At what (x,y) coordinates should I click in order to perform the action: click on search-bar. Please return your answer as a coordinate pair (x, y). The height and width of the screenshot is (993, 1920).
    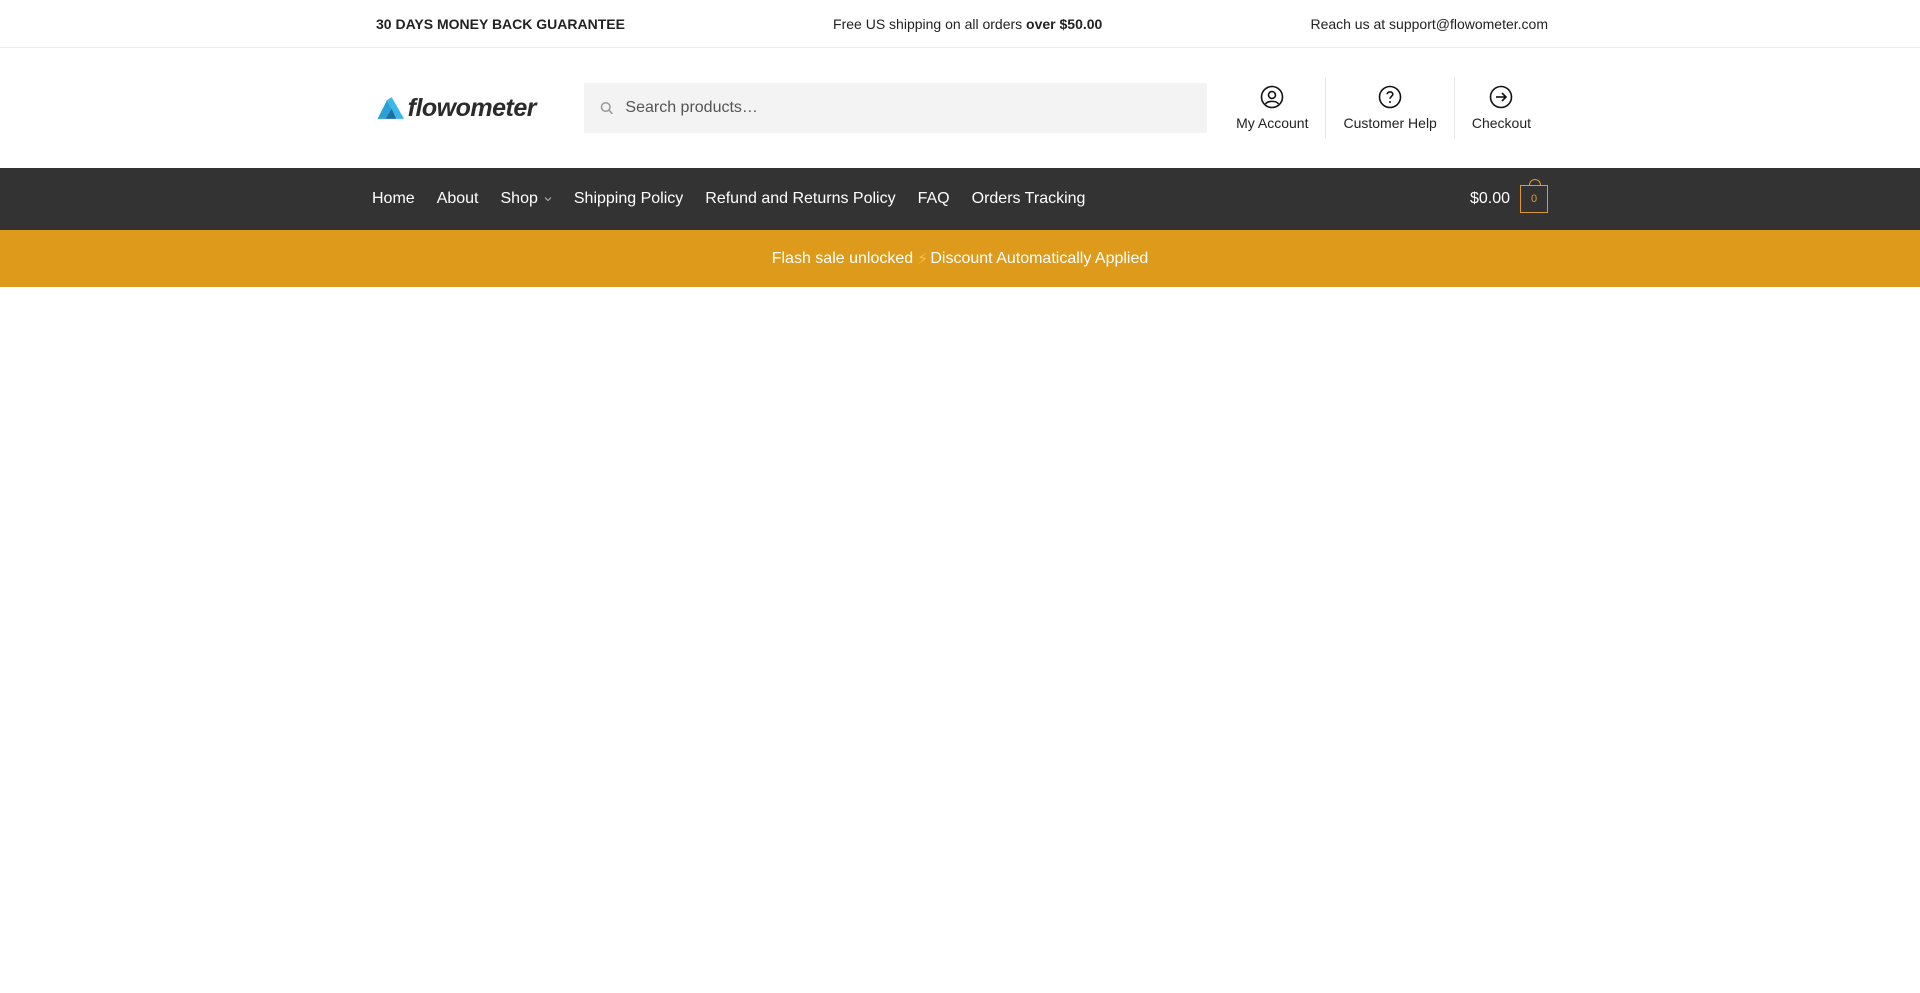
    Looking at the image, I should click on (895, 108).